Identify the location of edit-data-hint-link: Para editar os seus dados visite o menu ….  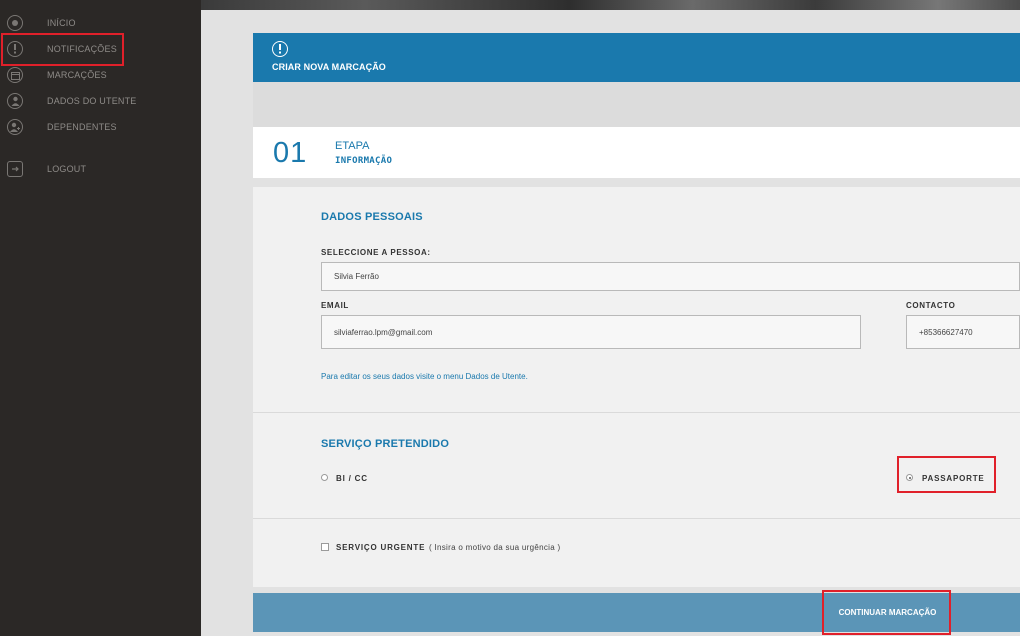
(424, 376).